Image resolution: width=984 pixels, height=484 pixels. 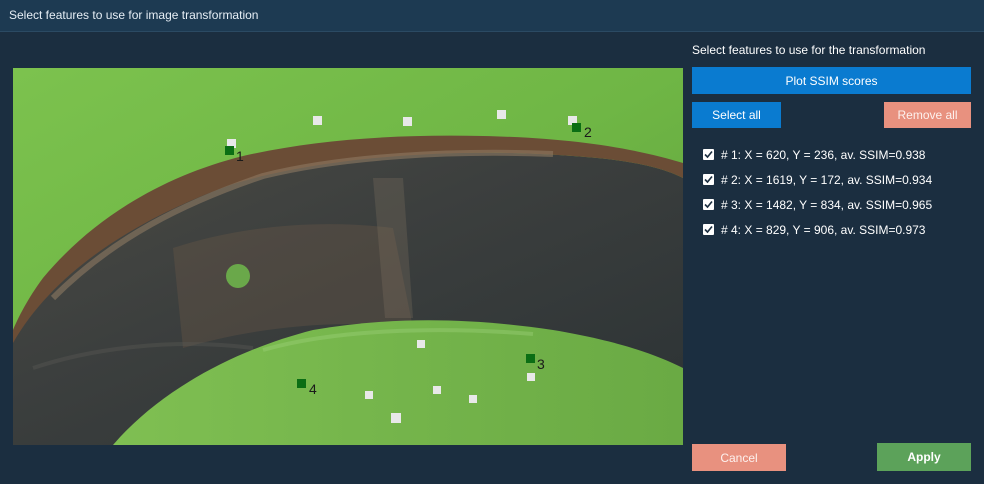 I want to click on feature-label: # 2: X = 1619, Y = 172, av. SSIM=0.934, so click(x=827, y=179).